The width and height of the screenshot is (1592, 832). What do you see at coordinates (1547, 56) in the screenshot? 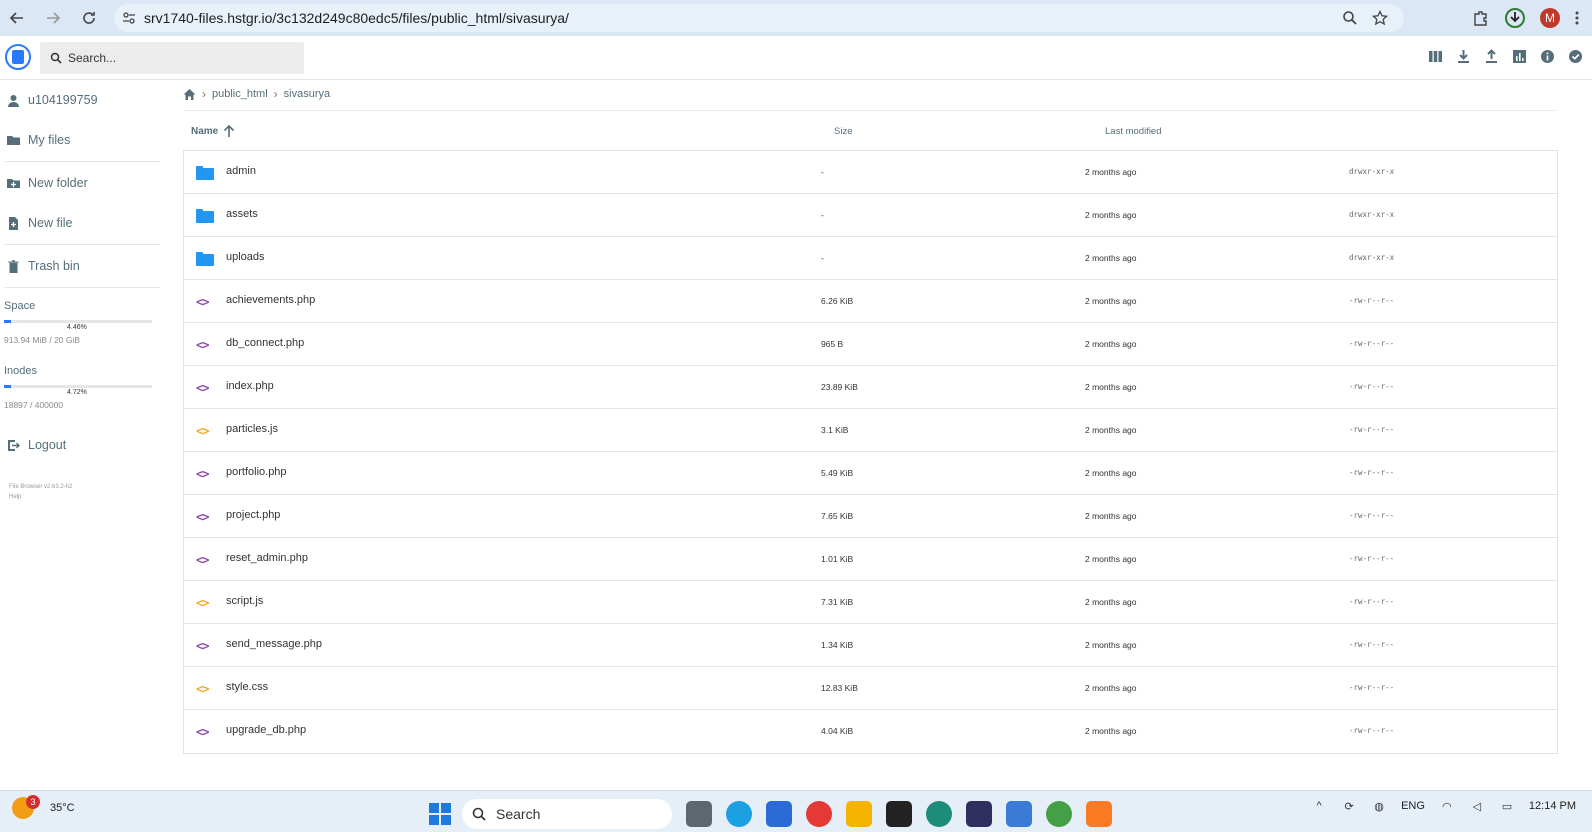
I see `info-icon` at bounding box center [1547, 56].